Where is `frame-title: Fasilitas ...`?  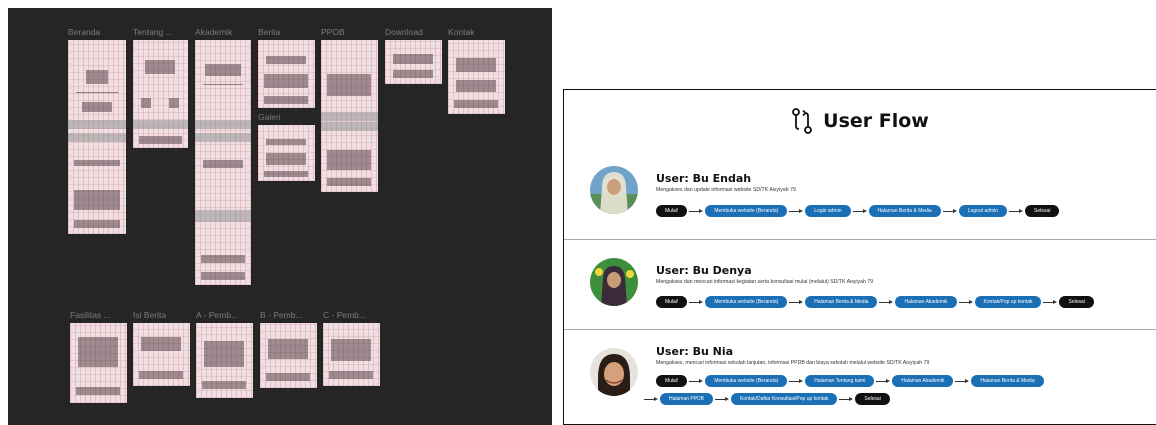
frame-title: Fasilitas ... is located at coordinates (90, 315).